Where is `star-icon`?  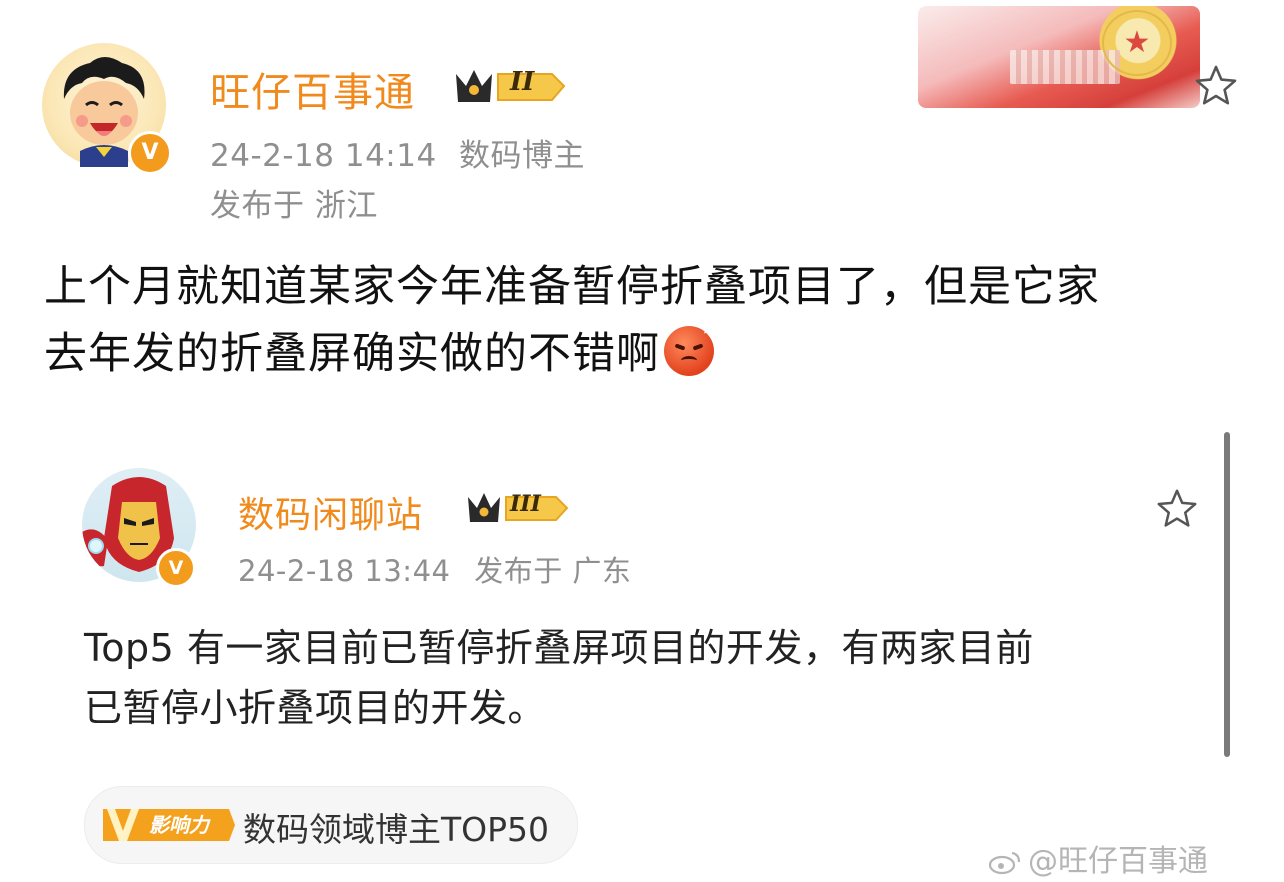
star-icon is located at coordinates (1216, 86).